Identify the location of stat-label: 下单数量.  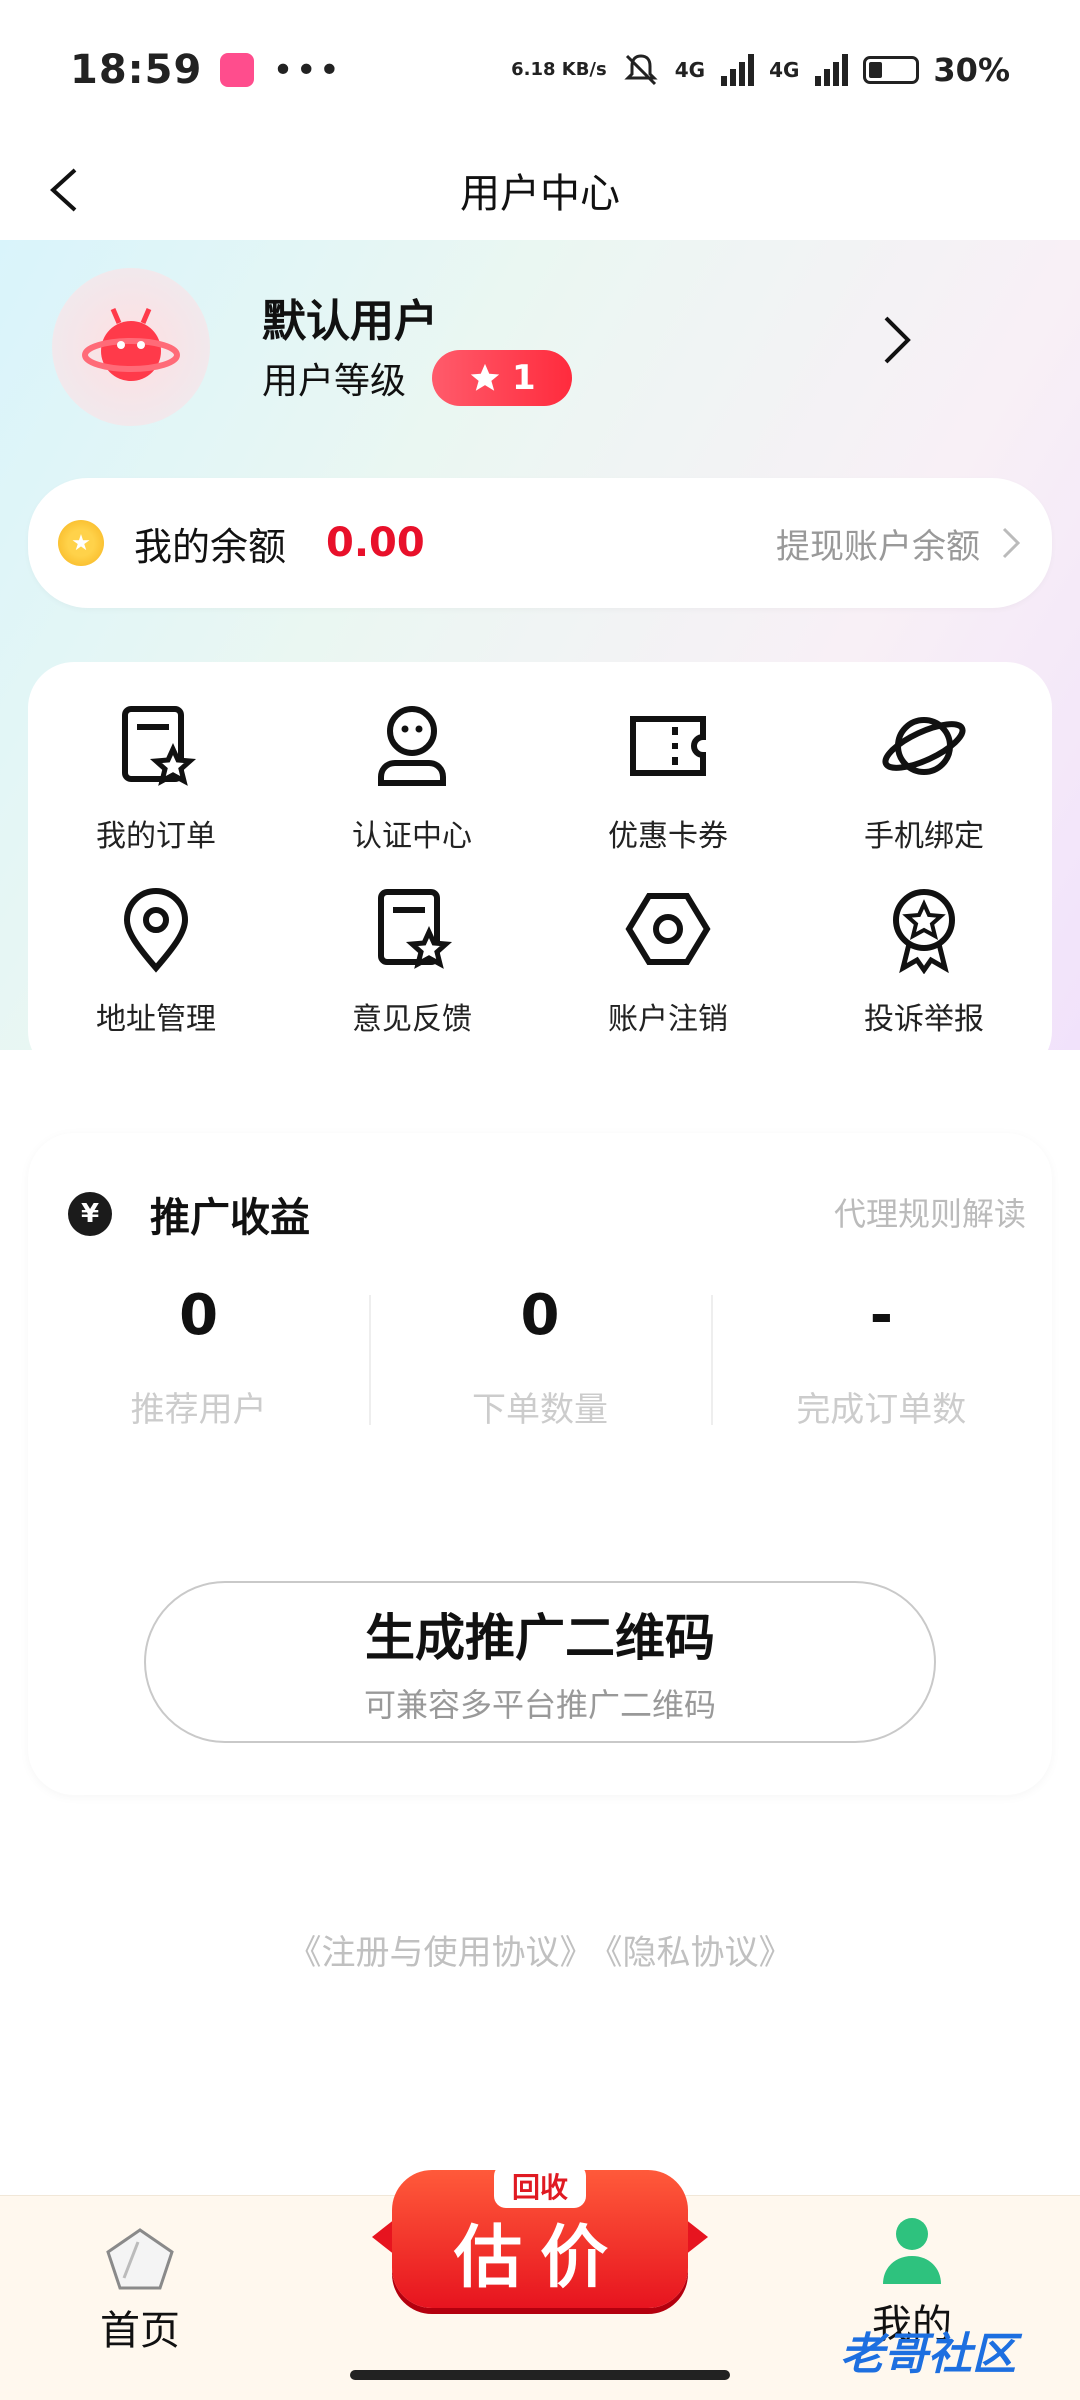
(539, 1410).